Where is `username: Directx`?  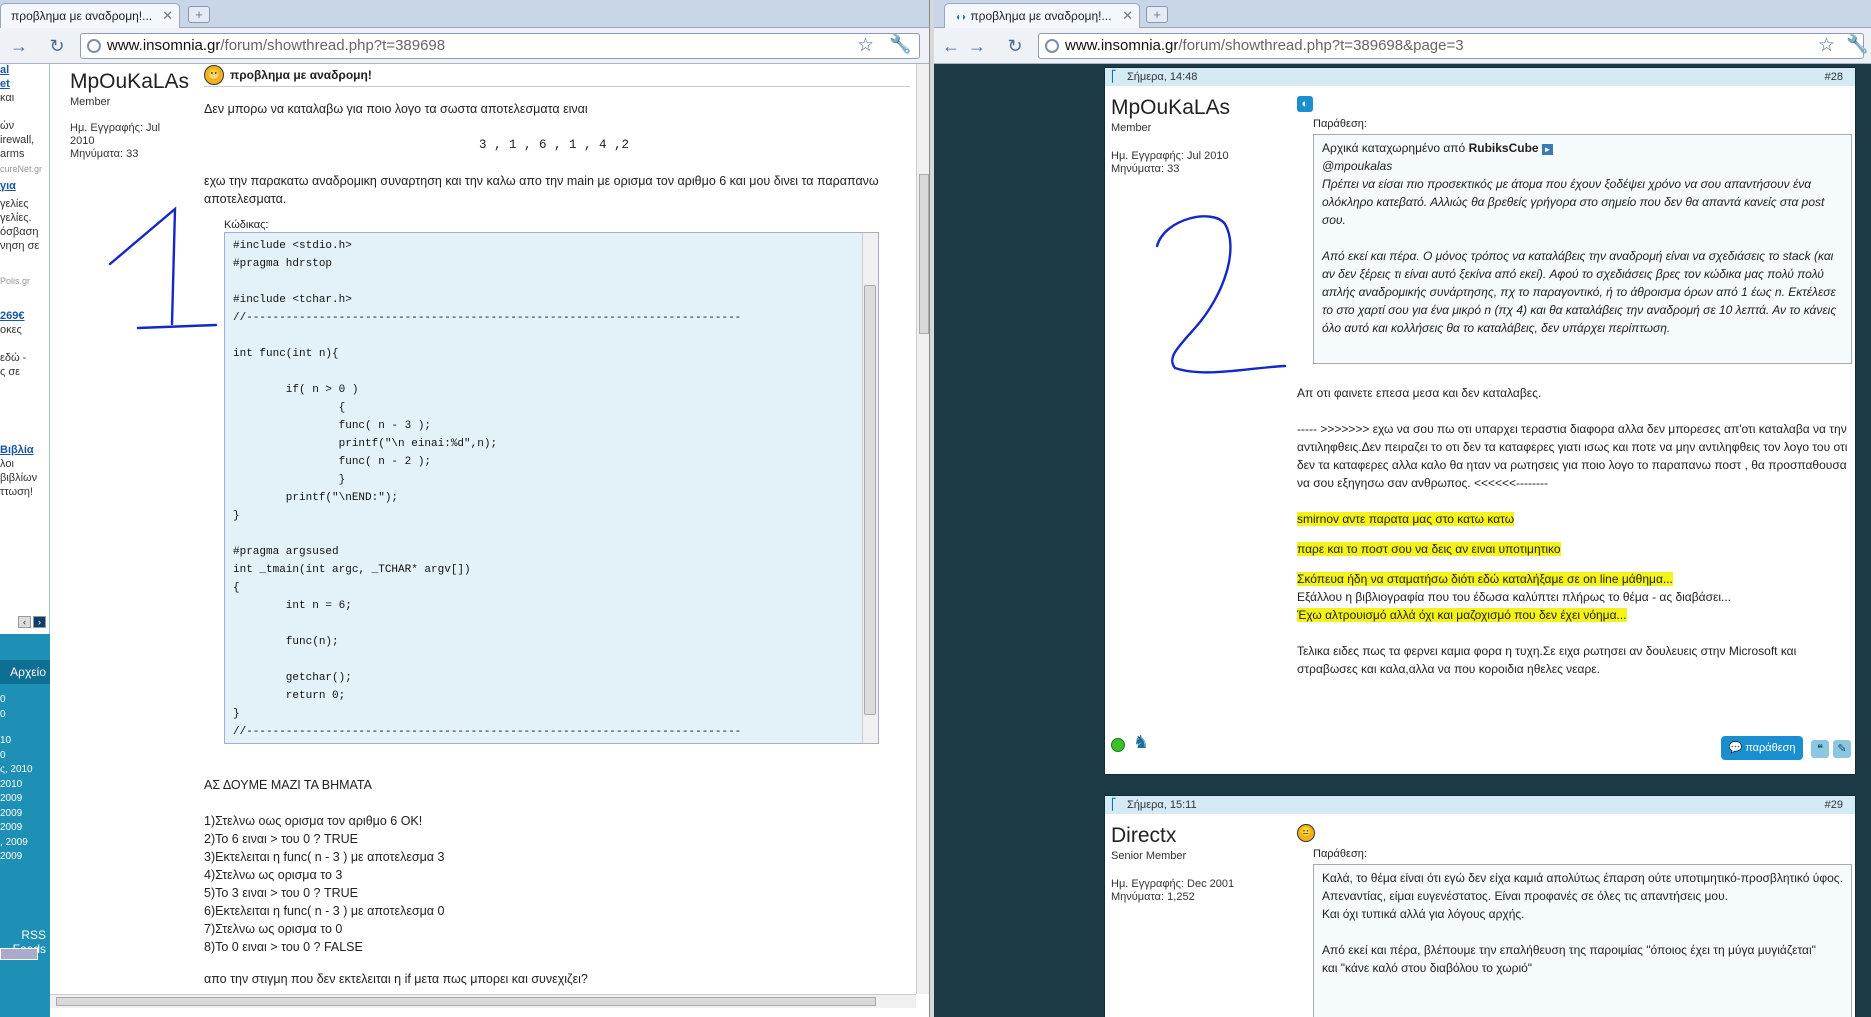 username: Directx is located at coordinates (1196, 836).